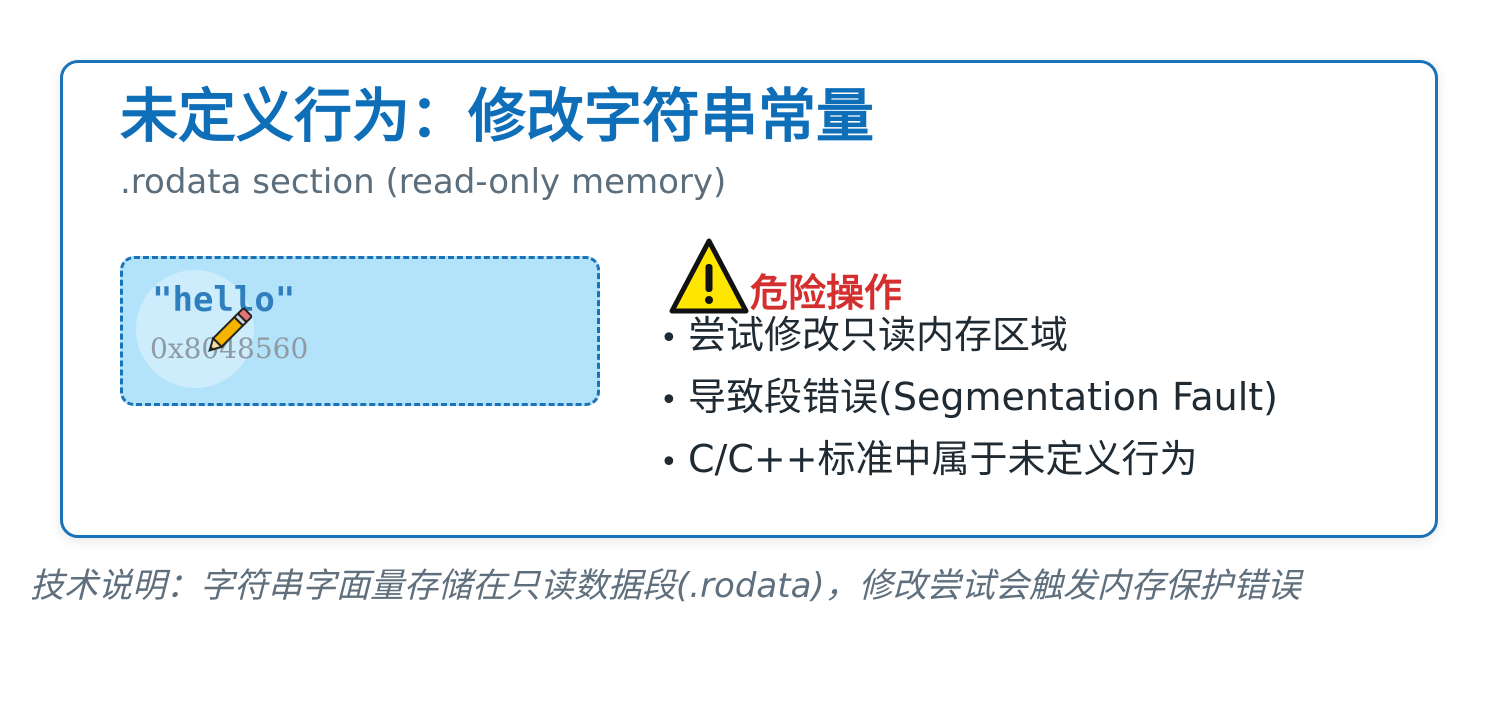  Describe the element at coordinates (878, 335) in the screenshot. I see `list-item-text: 尝试修改只读内存区域` at that location.